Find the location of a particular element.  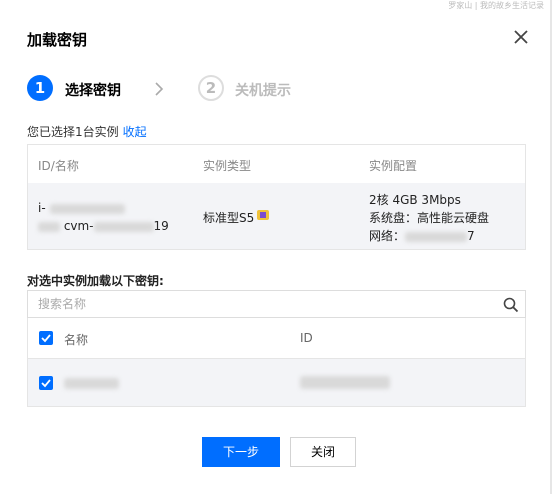

redacted-name is located at coordinates (123, 226).